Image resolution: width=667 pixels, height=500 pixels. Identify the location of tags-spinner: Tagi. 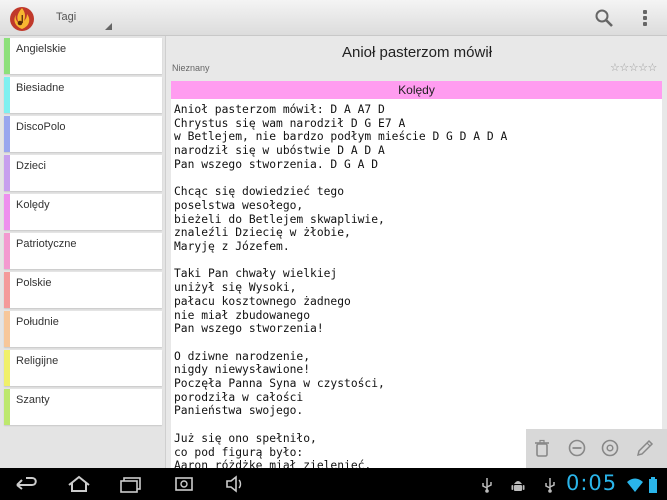
(81, 18).